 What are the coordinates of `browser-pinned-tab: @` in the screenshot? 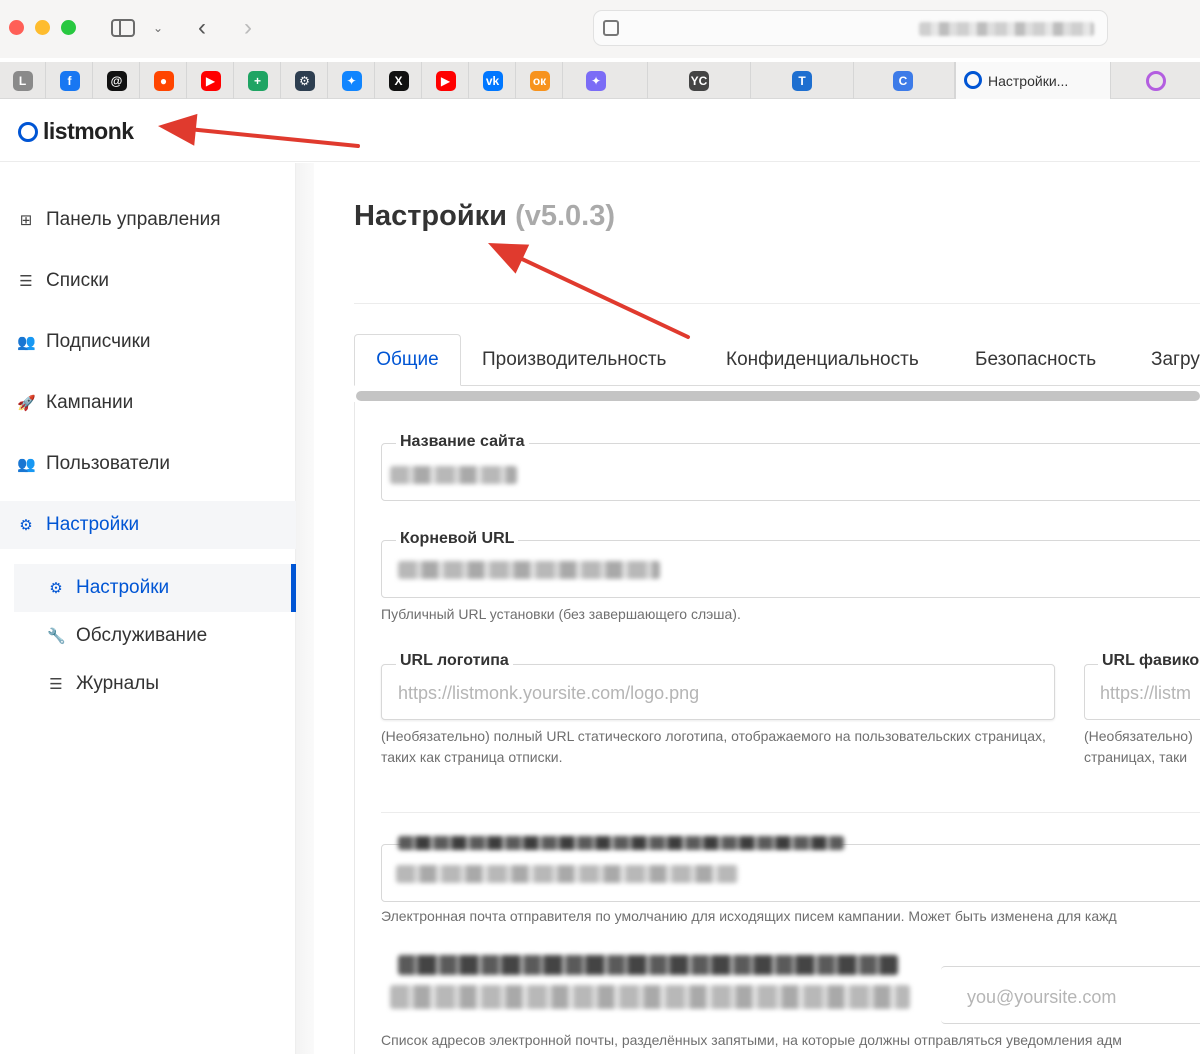 It's located at (117, 80).